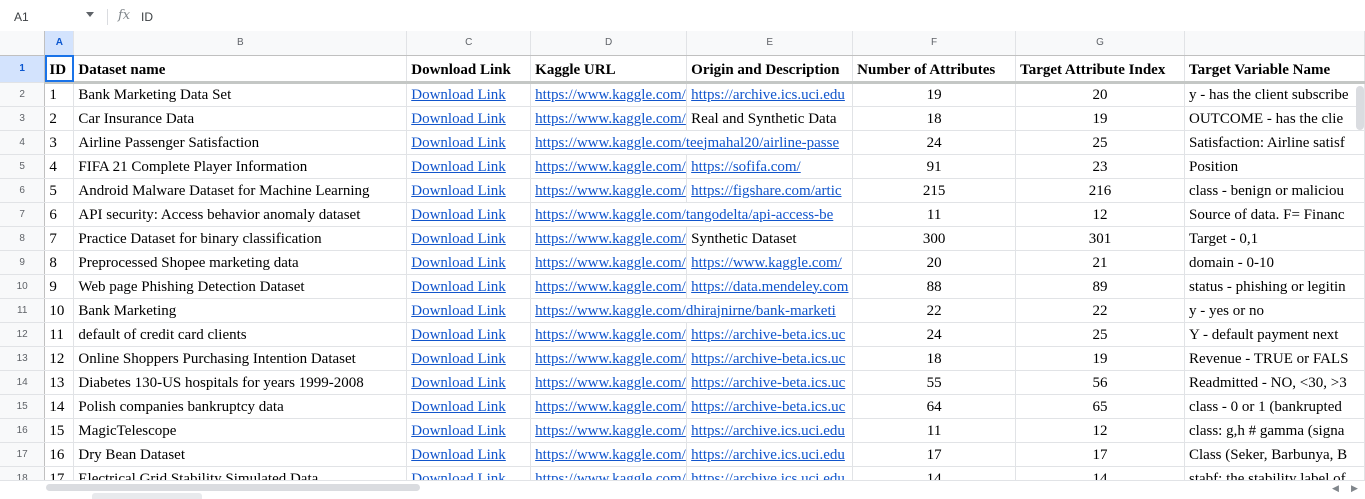 This screenshot has height=499, width=1365. I want to click on header-cell-dataset-name: Dataset name, so click(240, 69).